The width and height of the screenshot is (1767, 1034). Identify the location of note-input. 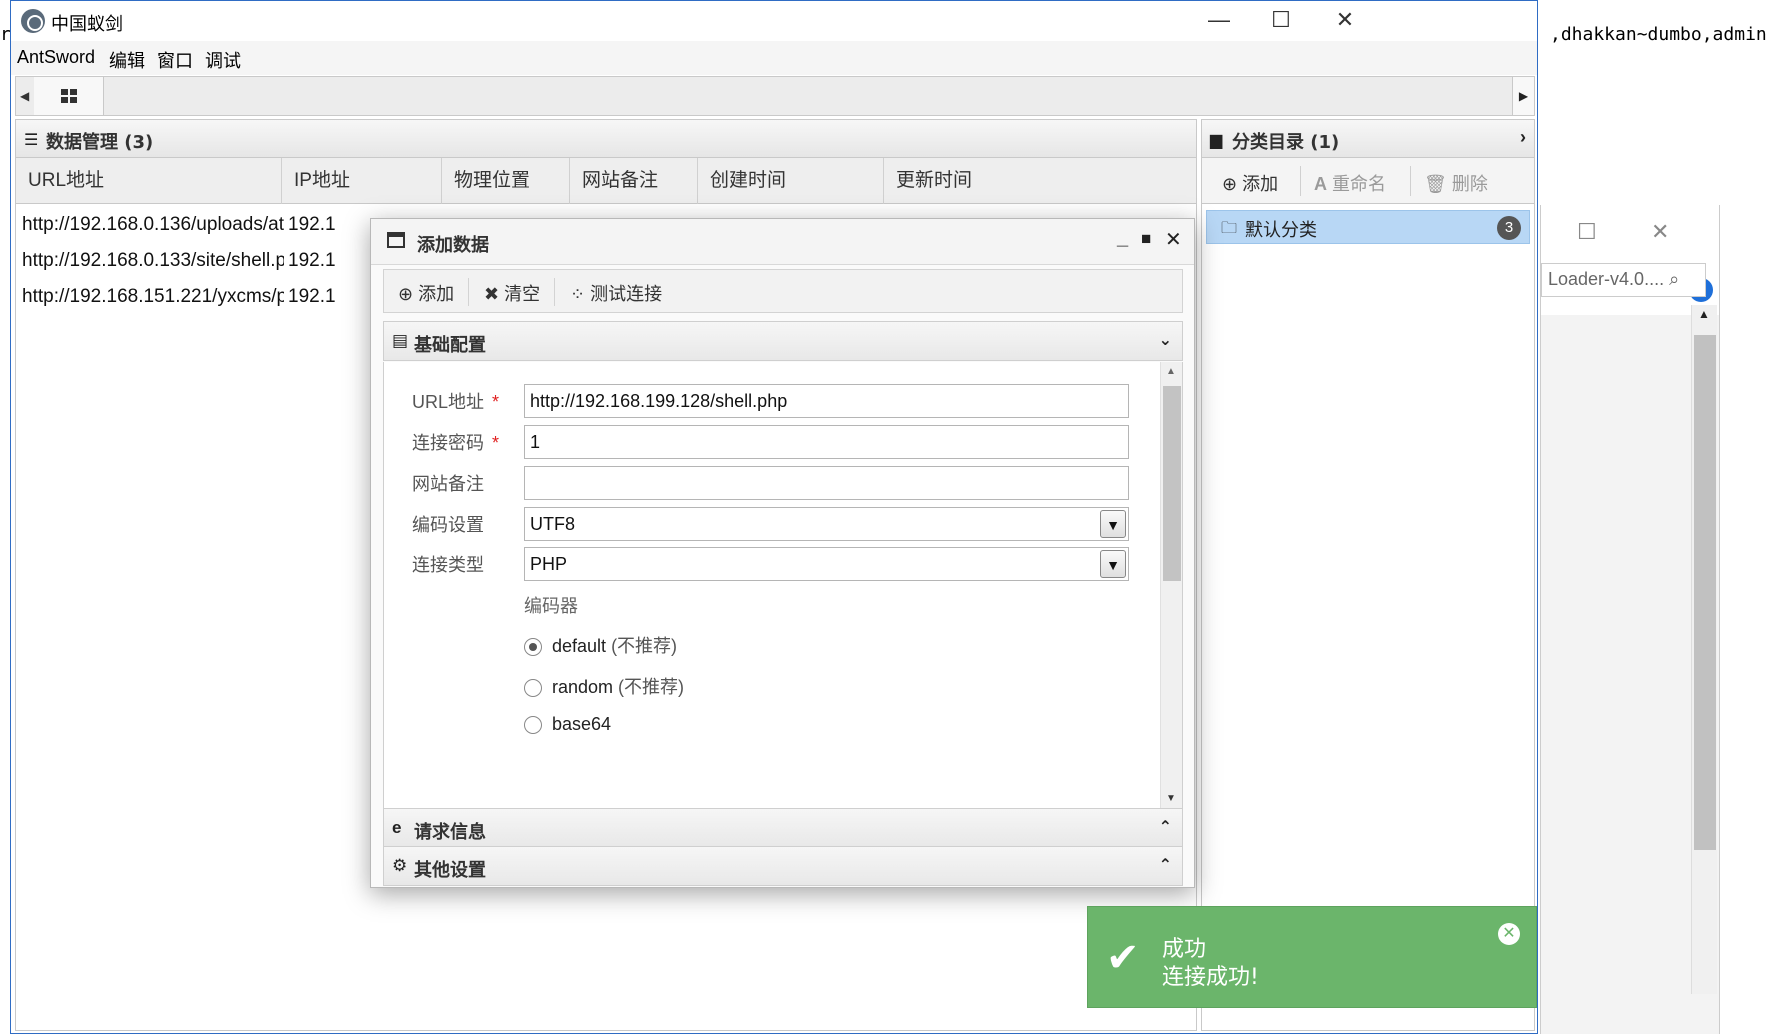
(826, 483).